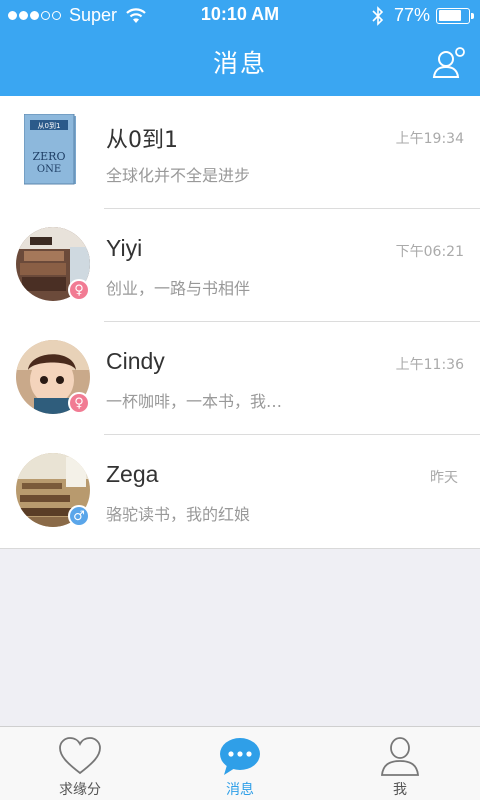 Image resolution: width=480 pixels, height=800 pixels. What do you see at coordinates (429, 139) in the screenshot?
I see `message-time: 上午19:34` at bounding box center [429, 139].